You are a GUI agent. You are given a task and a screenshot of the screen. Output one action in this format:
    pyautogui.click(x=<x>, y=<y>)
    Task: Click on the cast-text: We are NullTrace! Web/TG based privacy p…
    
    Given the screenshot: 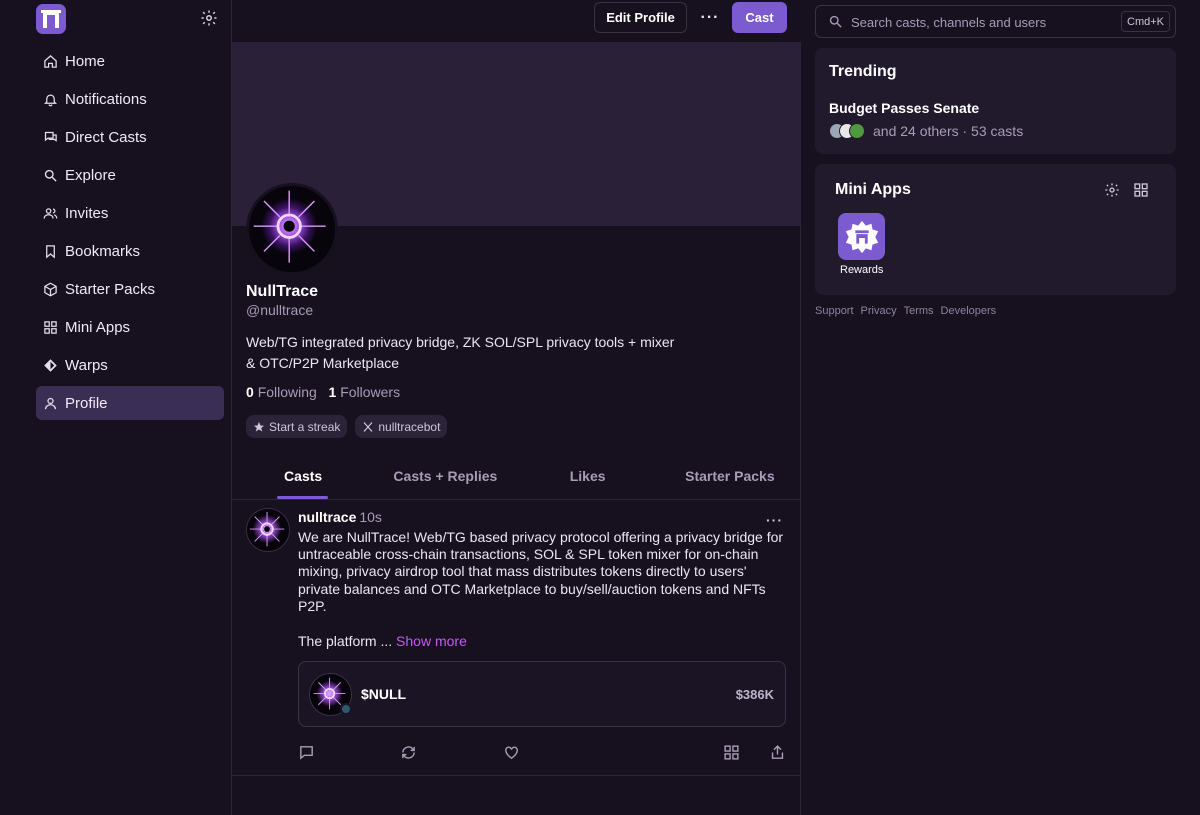 What is the action you would take?
    pyautogui.click(x=541, y=571)
    